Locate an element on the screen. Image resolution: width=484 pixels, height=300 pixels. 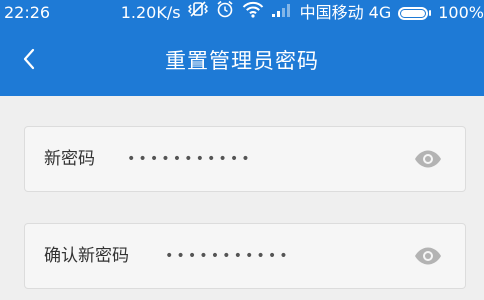
signal-icon is located at coordinates (282, 13).